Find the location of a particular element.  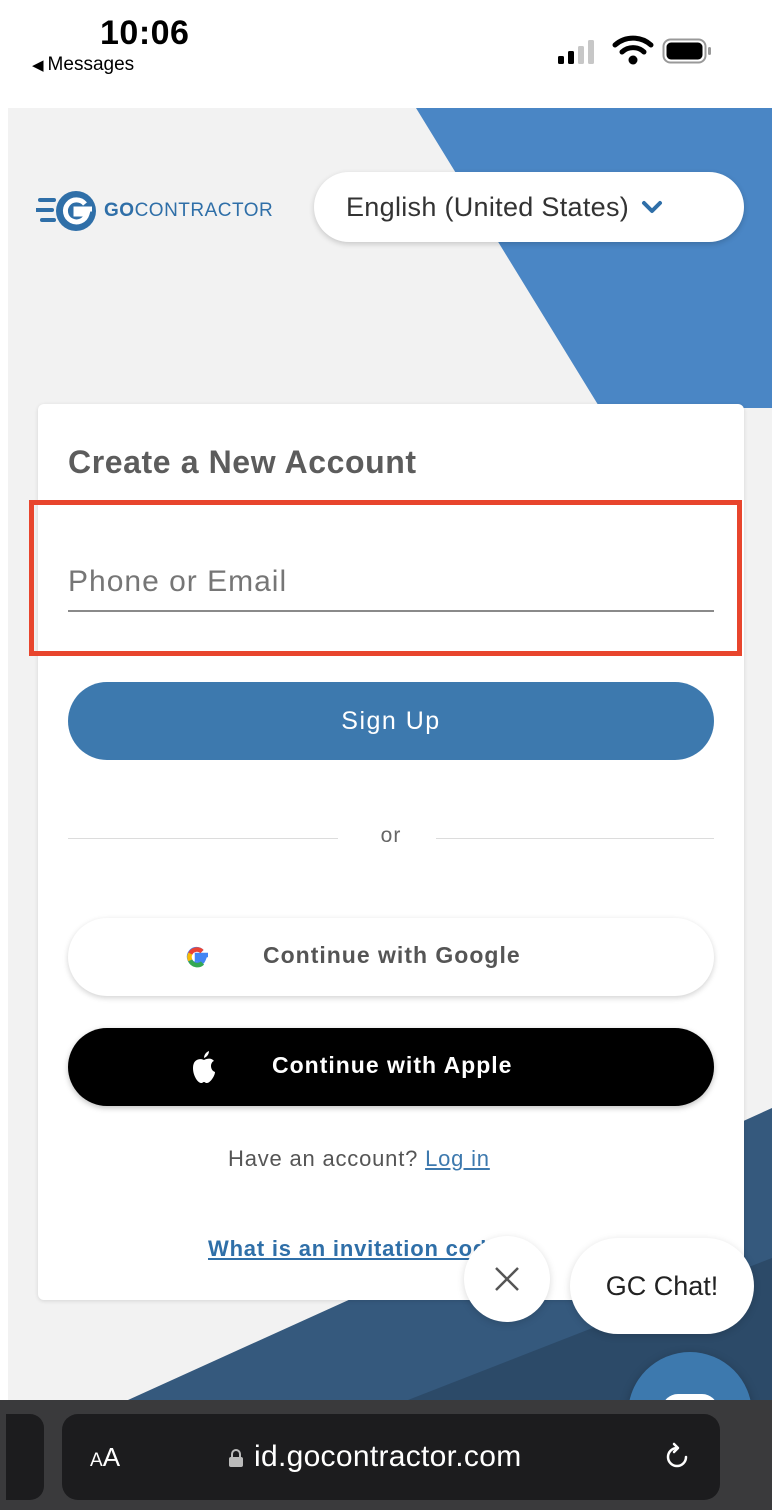

back-to-messages: ◀ Messages is located at coordinates (83, 65).